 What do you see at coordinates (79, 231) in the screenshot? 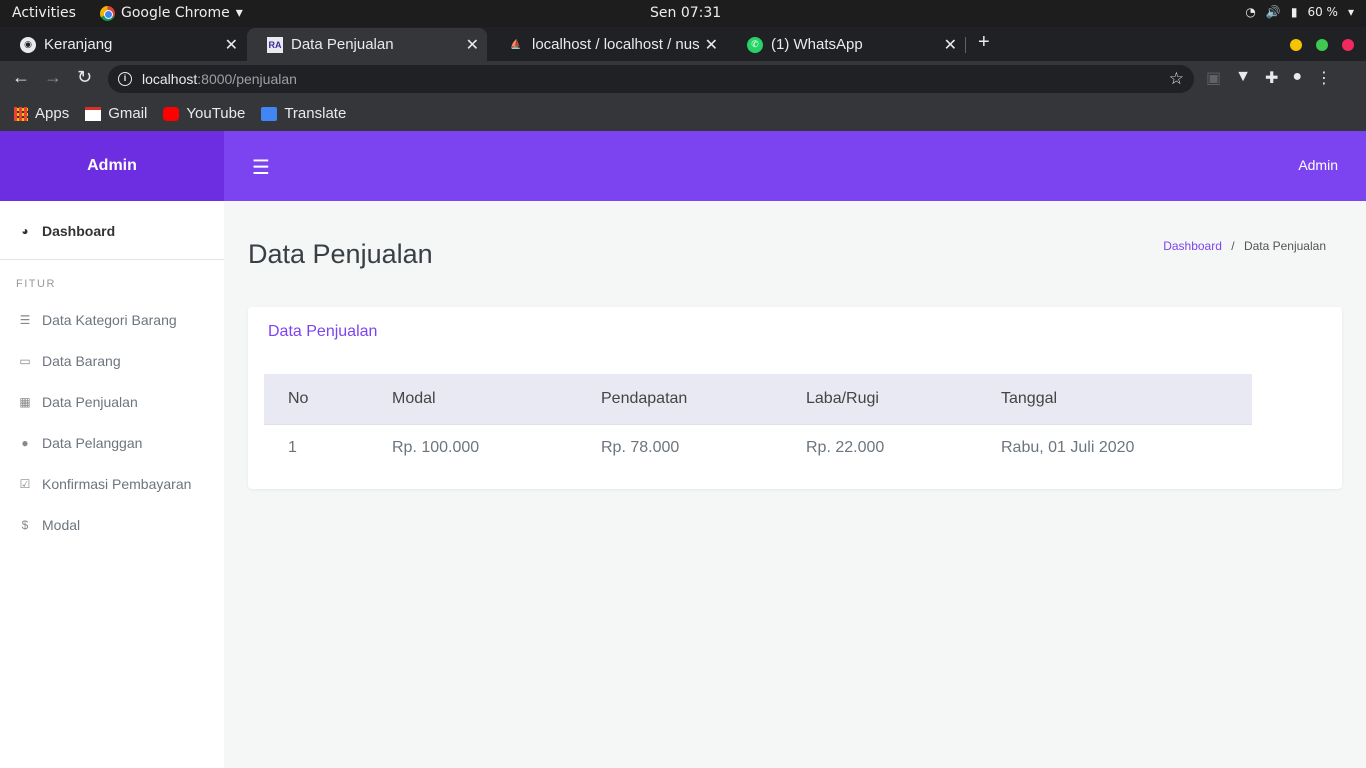
I see `sidebar-item-label: Dashboard` at bounding box center [79, 231].